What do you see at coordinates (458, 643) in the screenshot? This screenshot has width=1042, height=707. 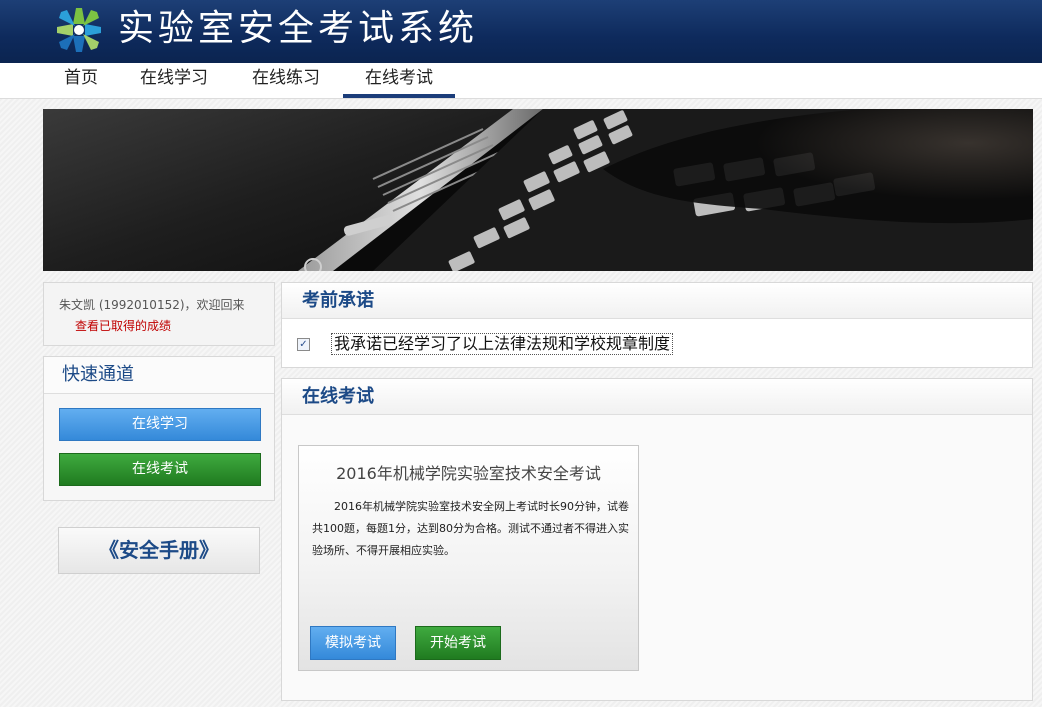 I see `start-exam-button: 开始考试` at bounding box center [458, 643].